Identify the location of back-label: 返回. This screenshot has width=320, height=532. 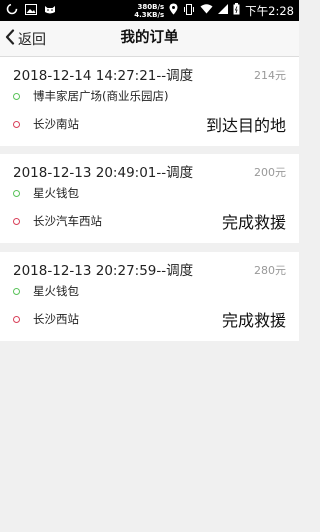
(32, 39).